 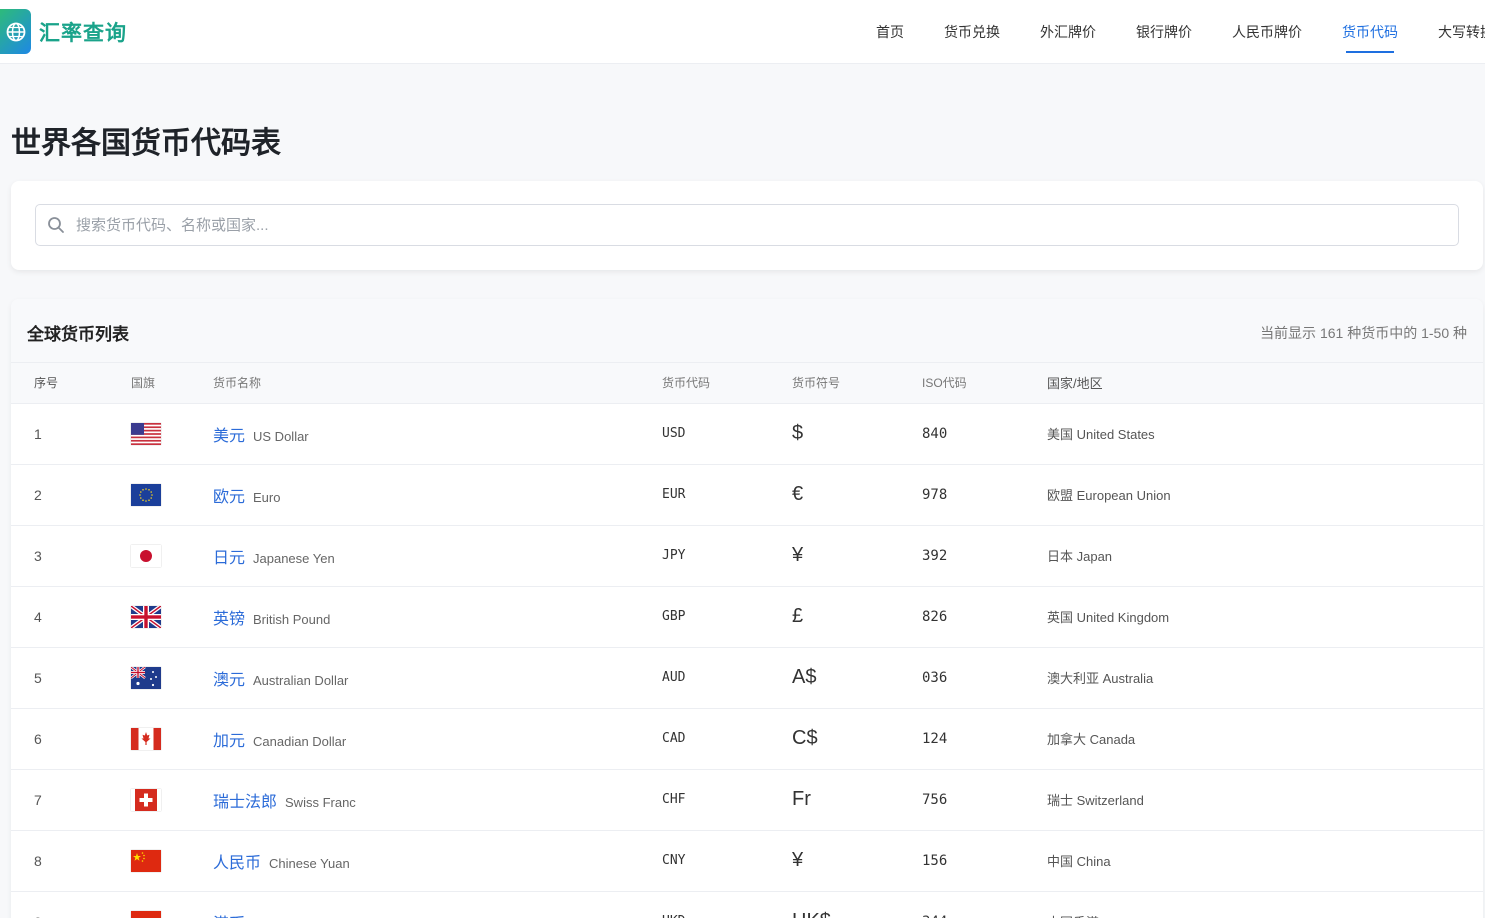 What do you see at coordinates (59, 800) in the screenshot?
I see `row-number: 7` at bounding box center [59, 800].